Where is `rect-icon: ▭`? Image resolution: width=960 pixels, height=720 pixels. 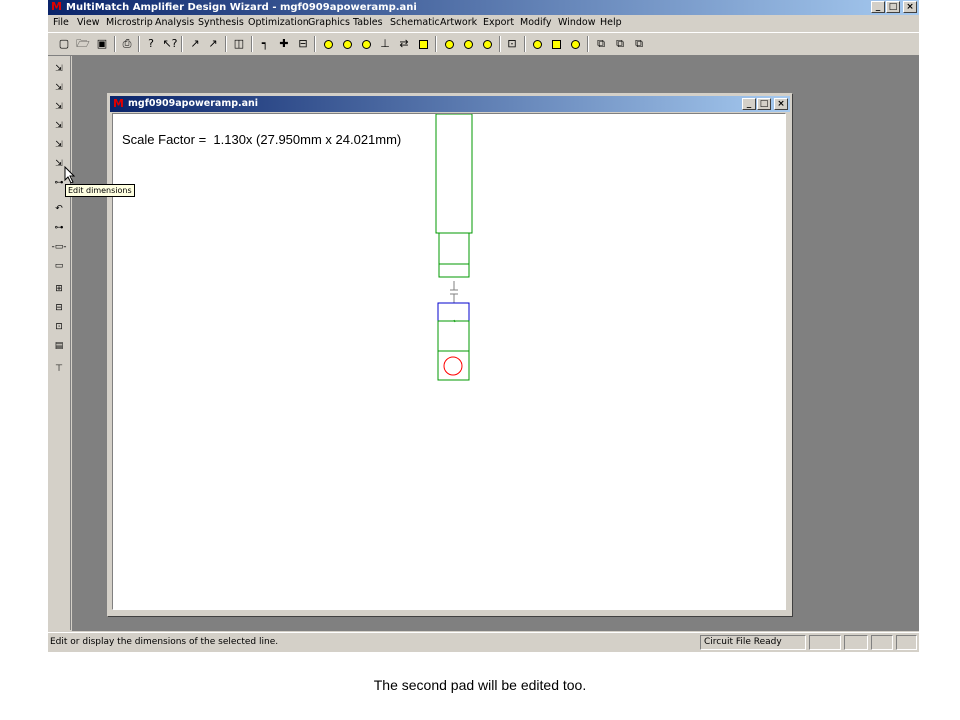 rect-icon: ▭ is located at coordinates (59, 266).